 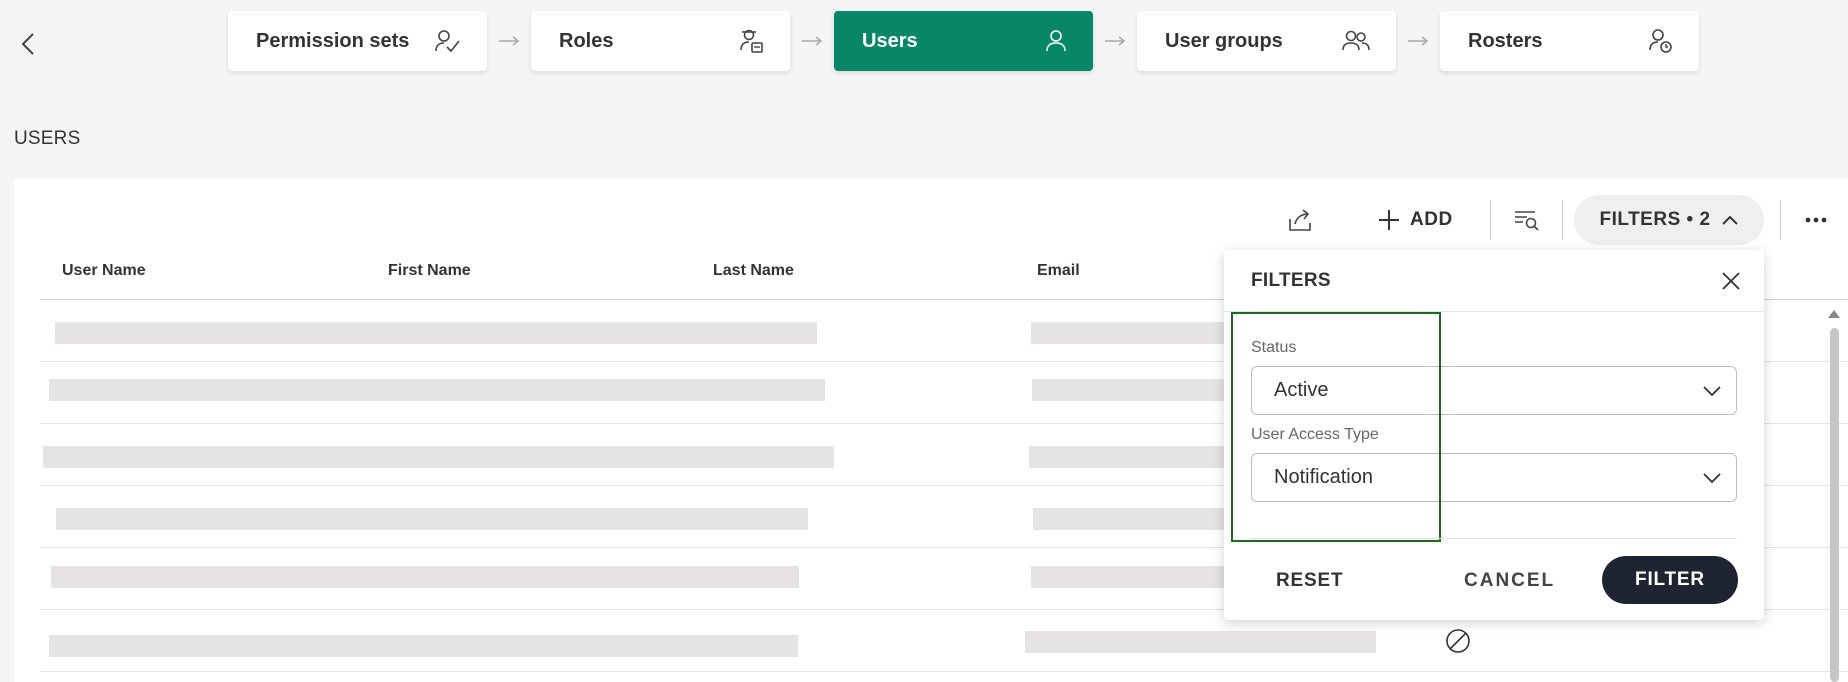 I want to click on filters-panel-header: FILTERS, so click(x=1494, y=281).